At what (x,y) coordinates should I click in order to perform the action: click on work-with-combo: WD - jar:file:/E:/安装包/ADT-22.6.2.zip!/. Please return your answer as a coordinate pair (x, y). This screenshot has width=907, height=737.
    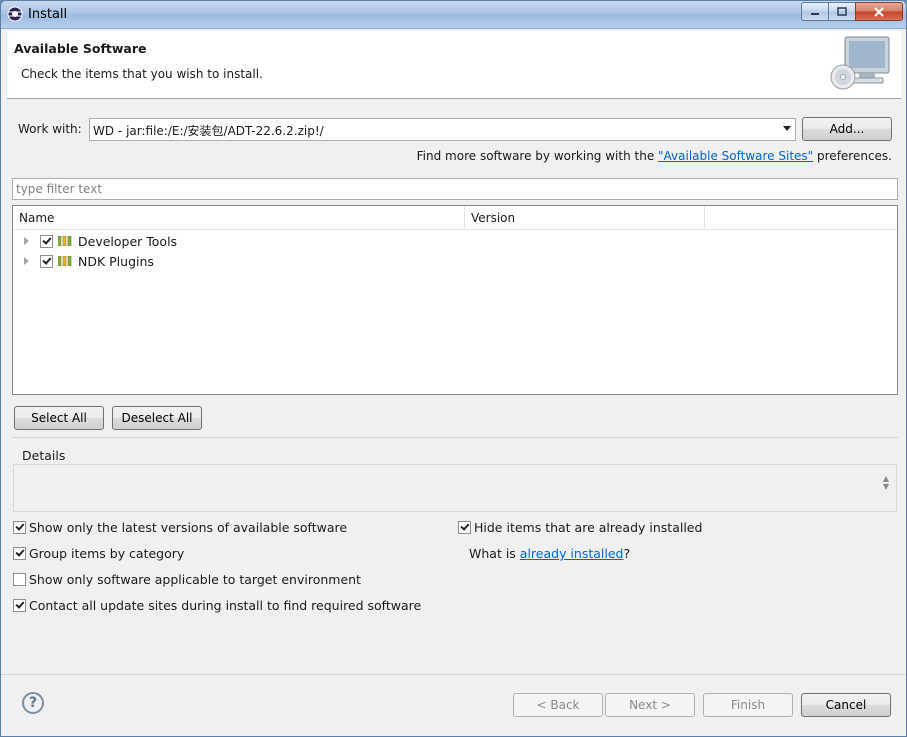
    Looking at the image, I should click on (442, 129).